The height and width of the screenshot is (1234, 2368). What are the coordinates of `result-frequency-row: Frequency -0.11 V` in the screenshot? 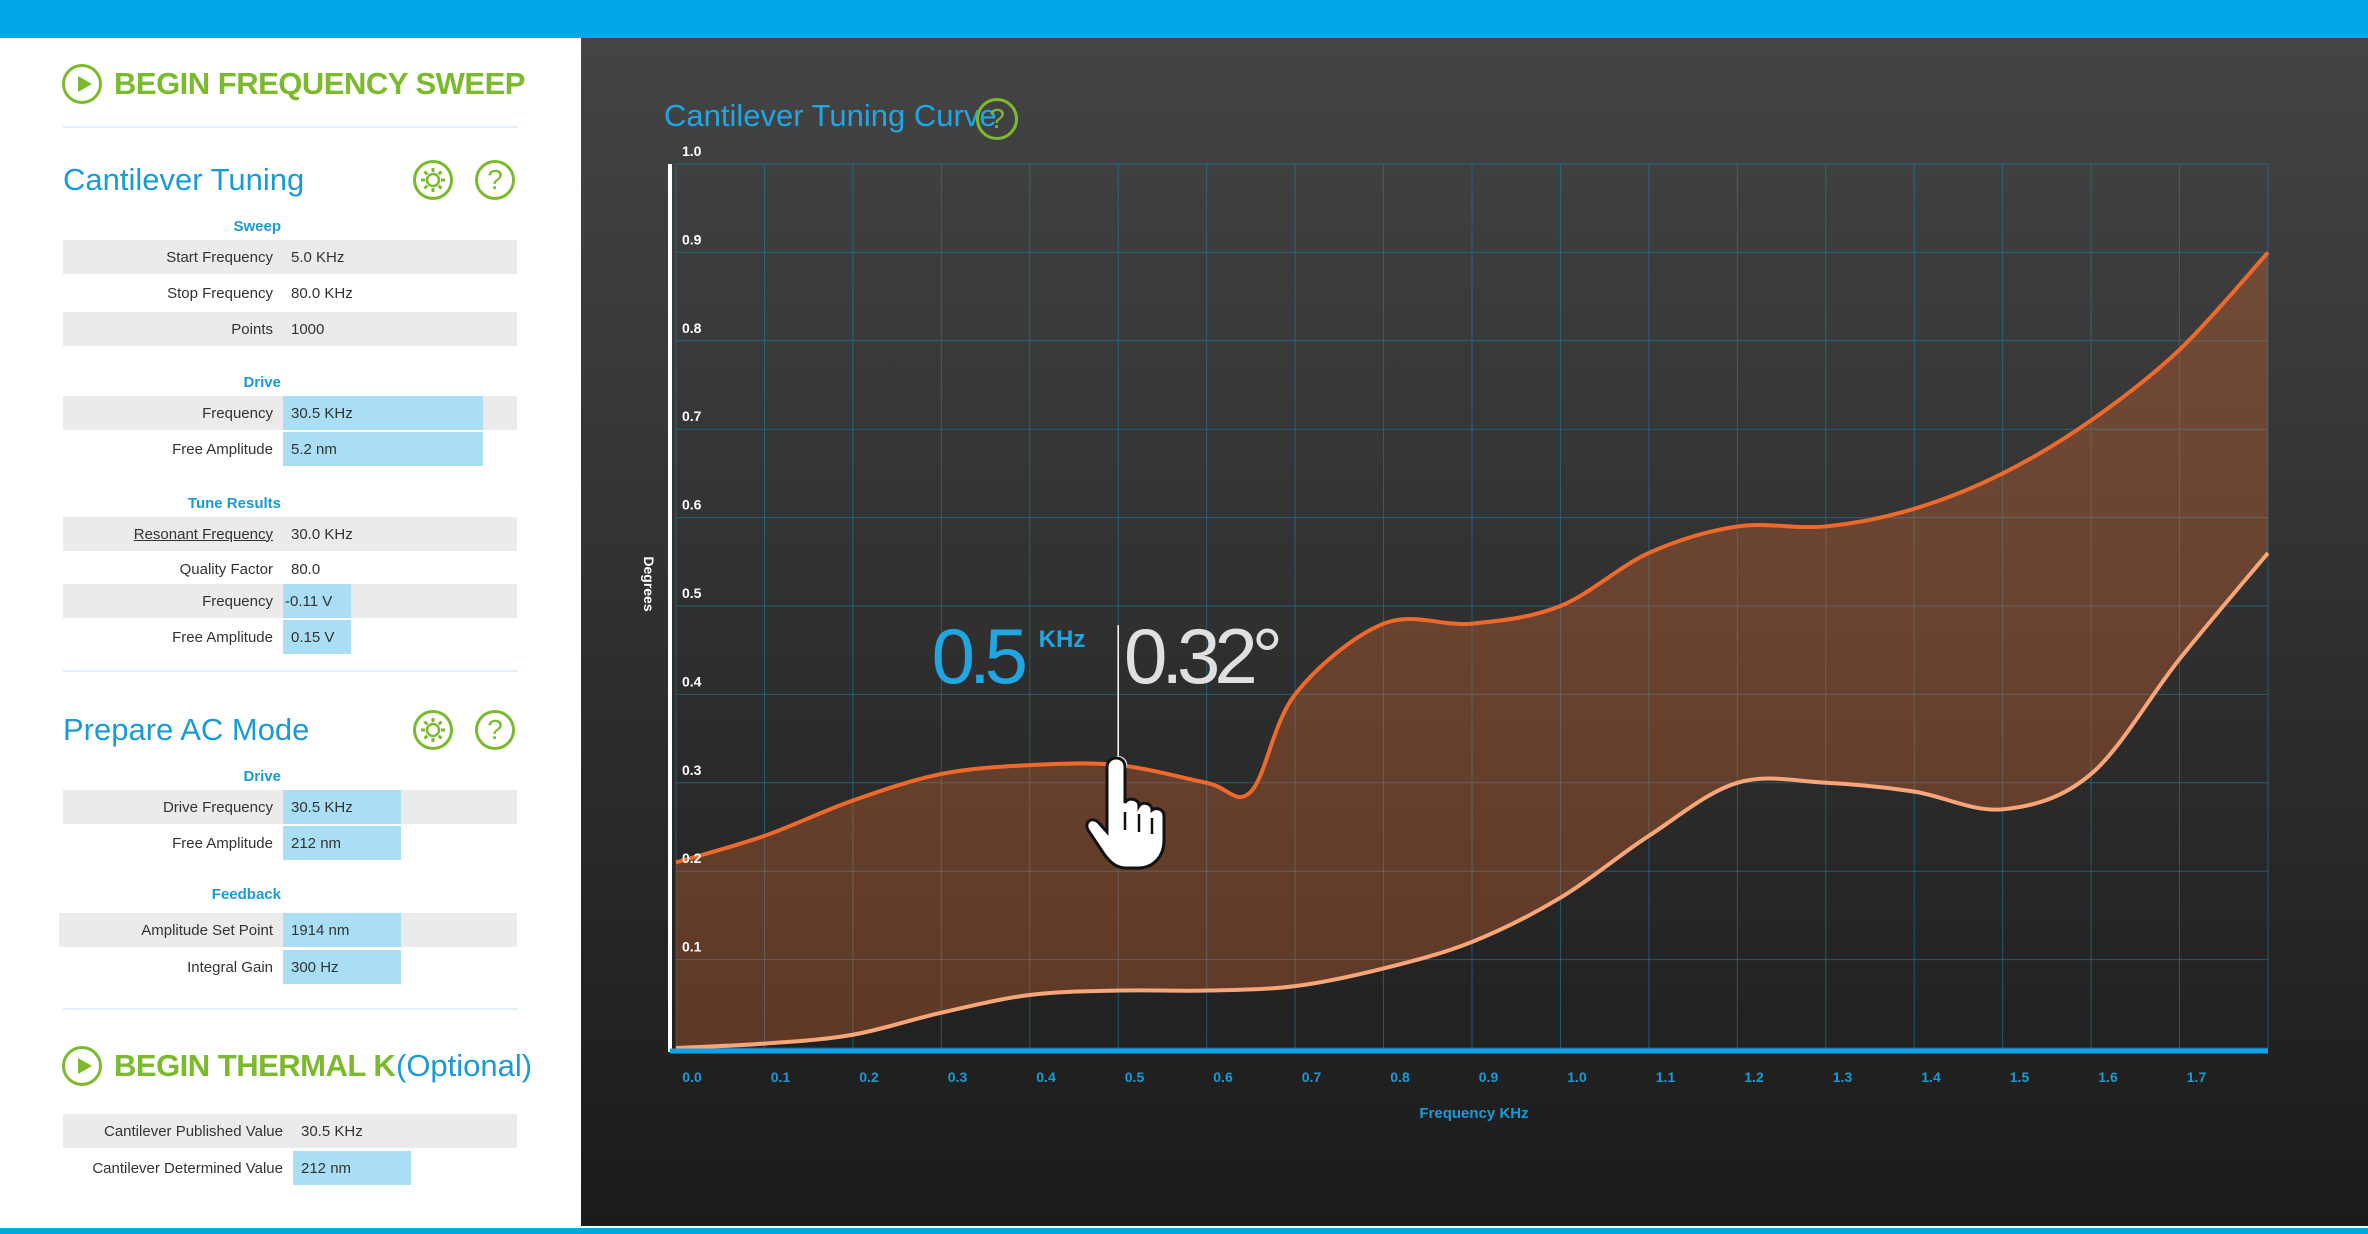 It's located at (290, 601).